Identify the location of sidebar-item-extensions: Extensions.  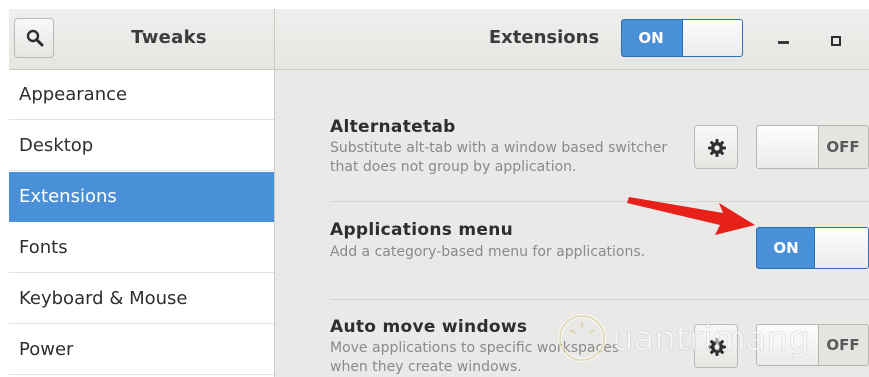
(141, 197).